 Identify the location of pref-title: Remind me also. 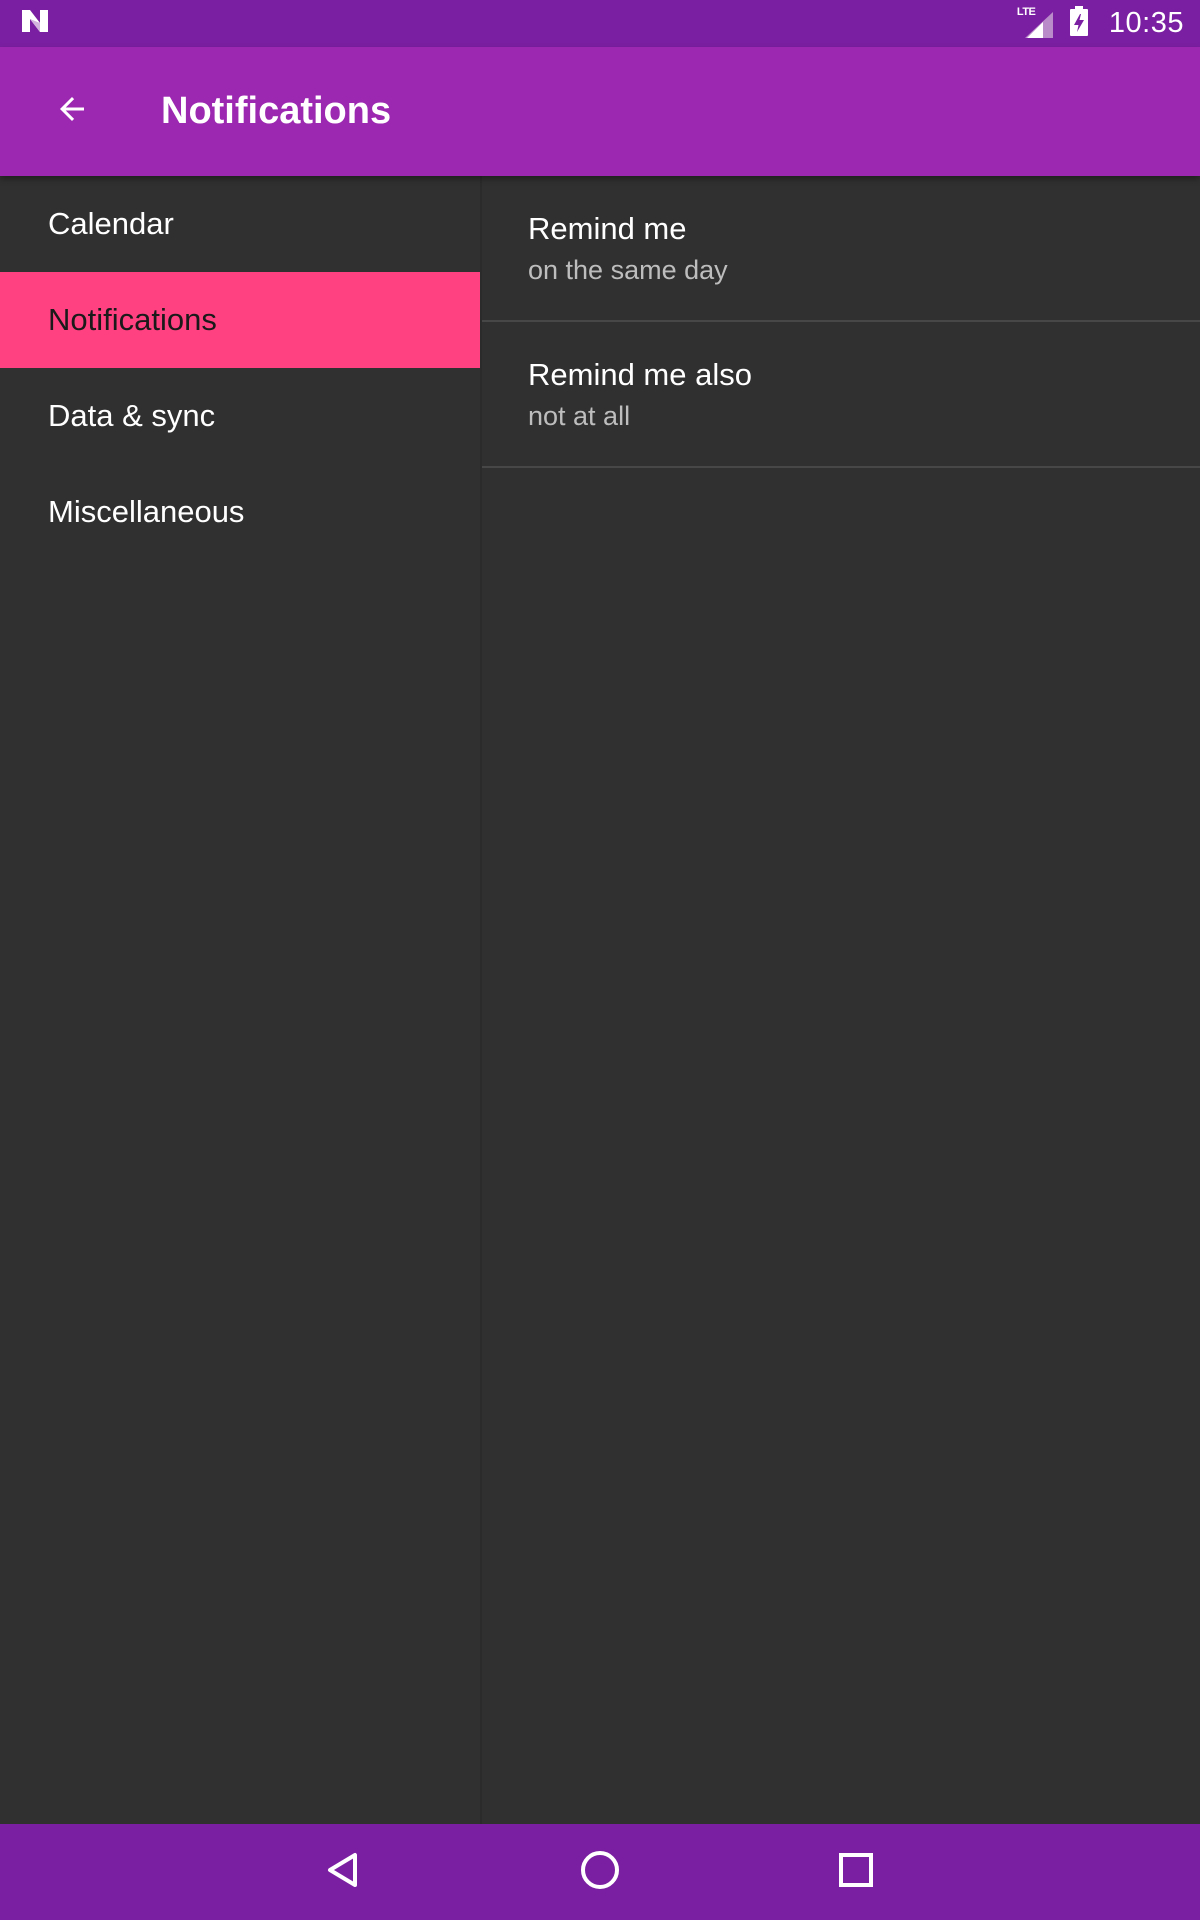
(640, 374).